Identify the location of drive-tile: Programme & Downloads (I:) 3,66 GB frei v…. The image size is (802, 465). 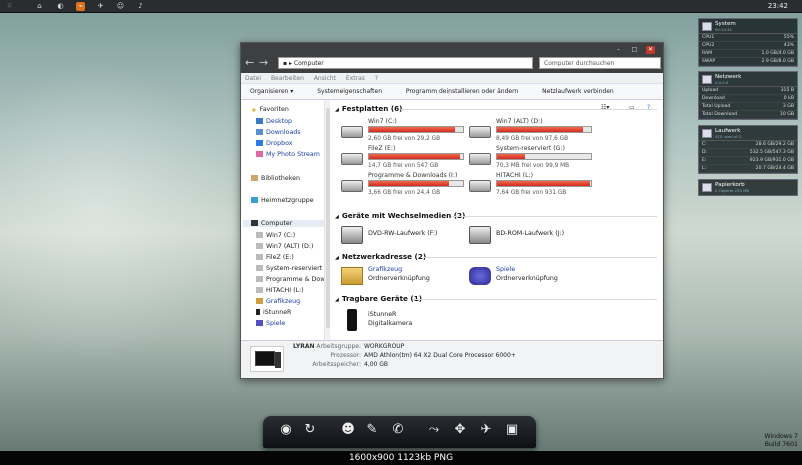
(406, 186).